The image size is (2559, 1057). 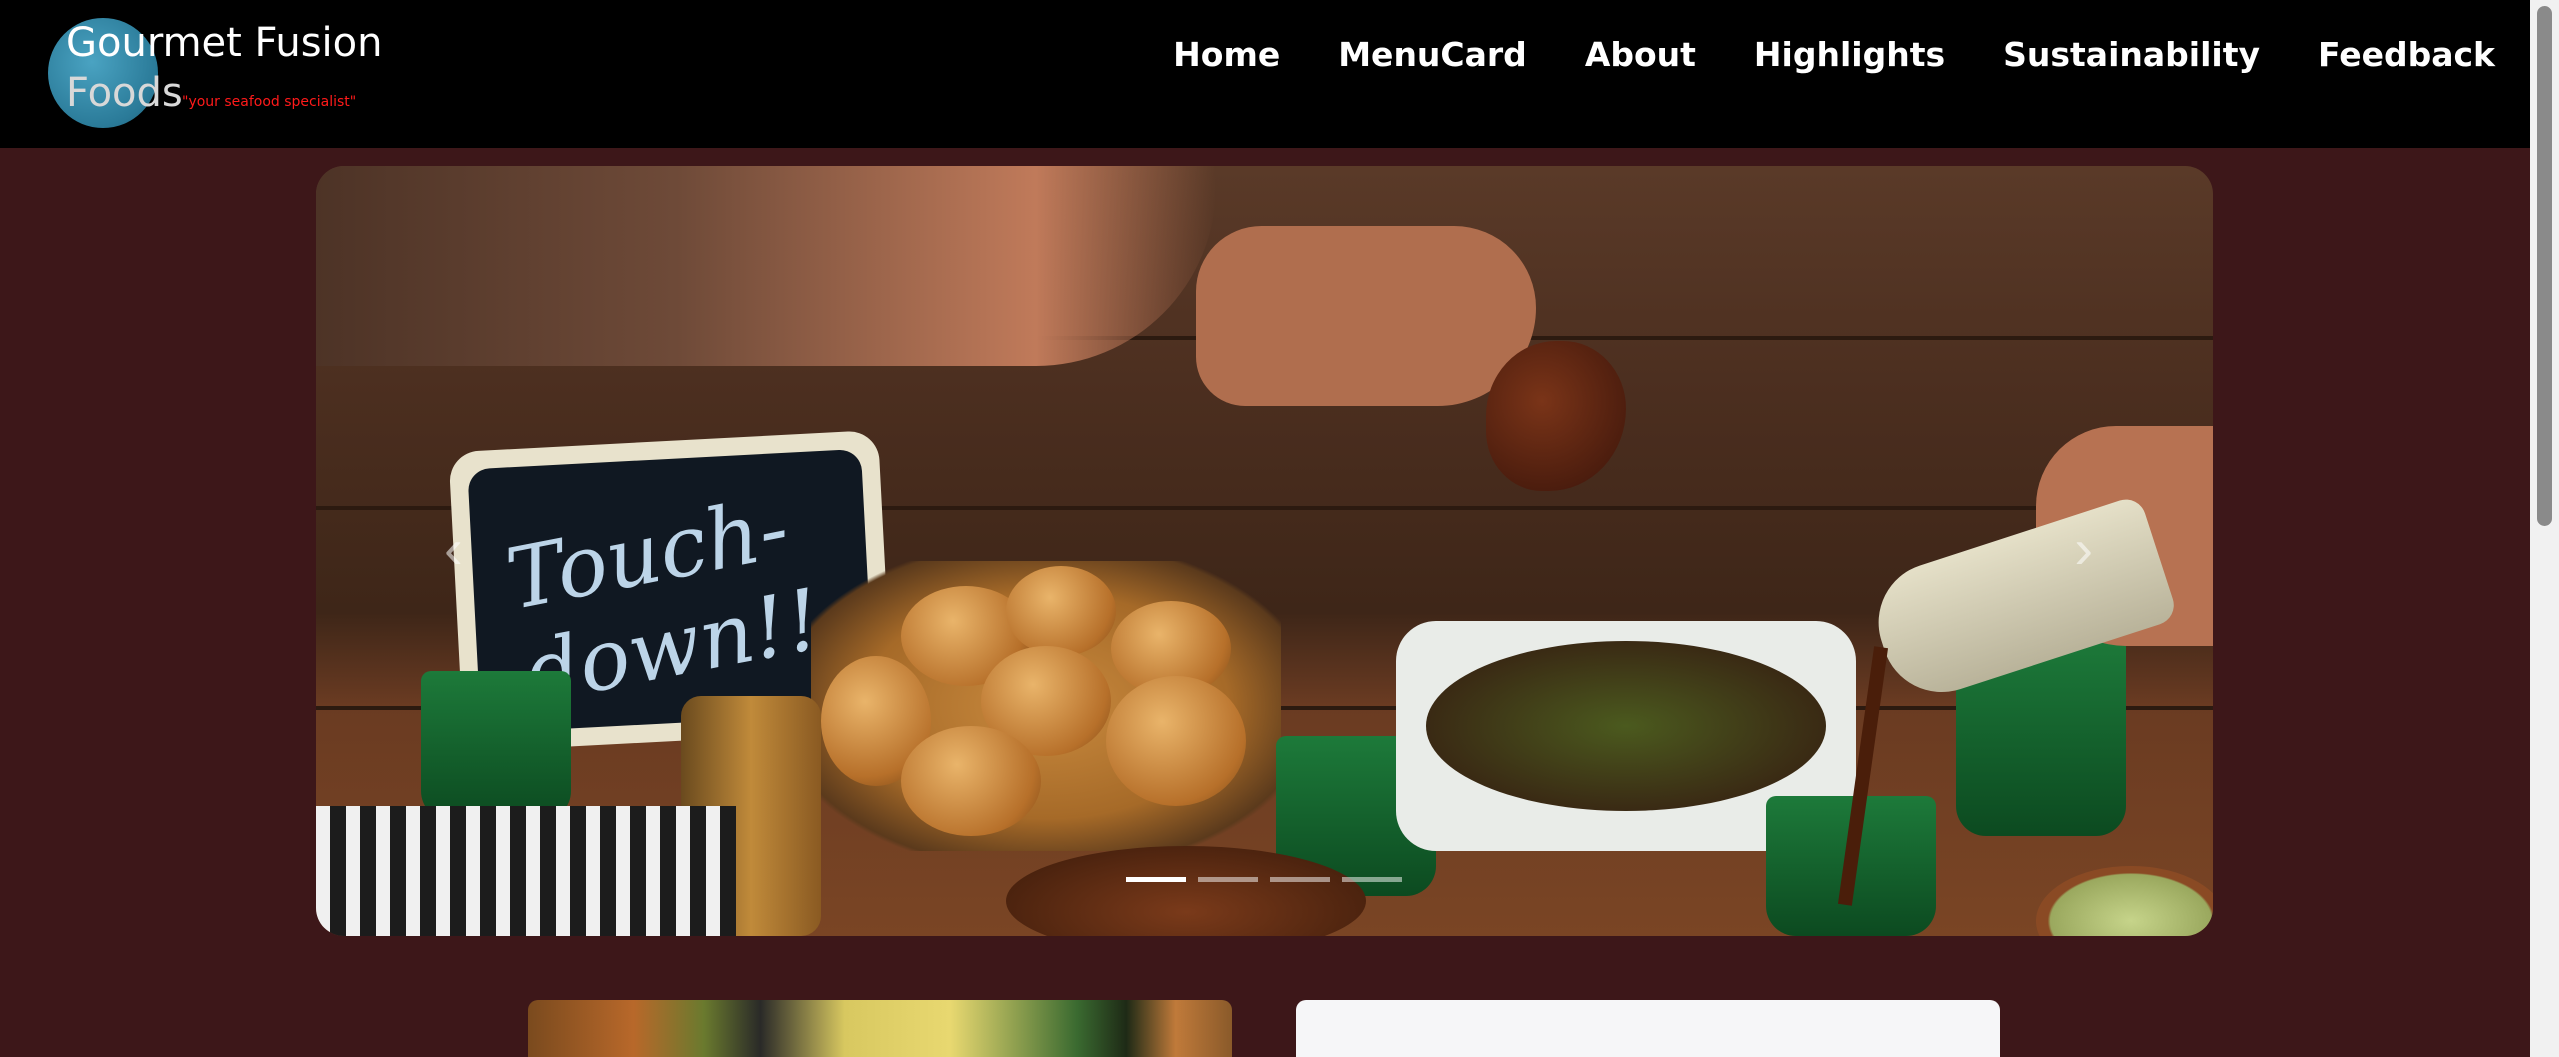 I want to click on nav-home: Home, so click(x=1226, y=55).